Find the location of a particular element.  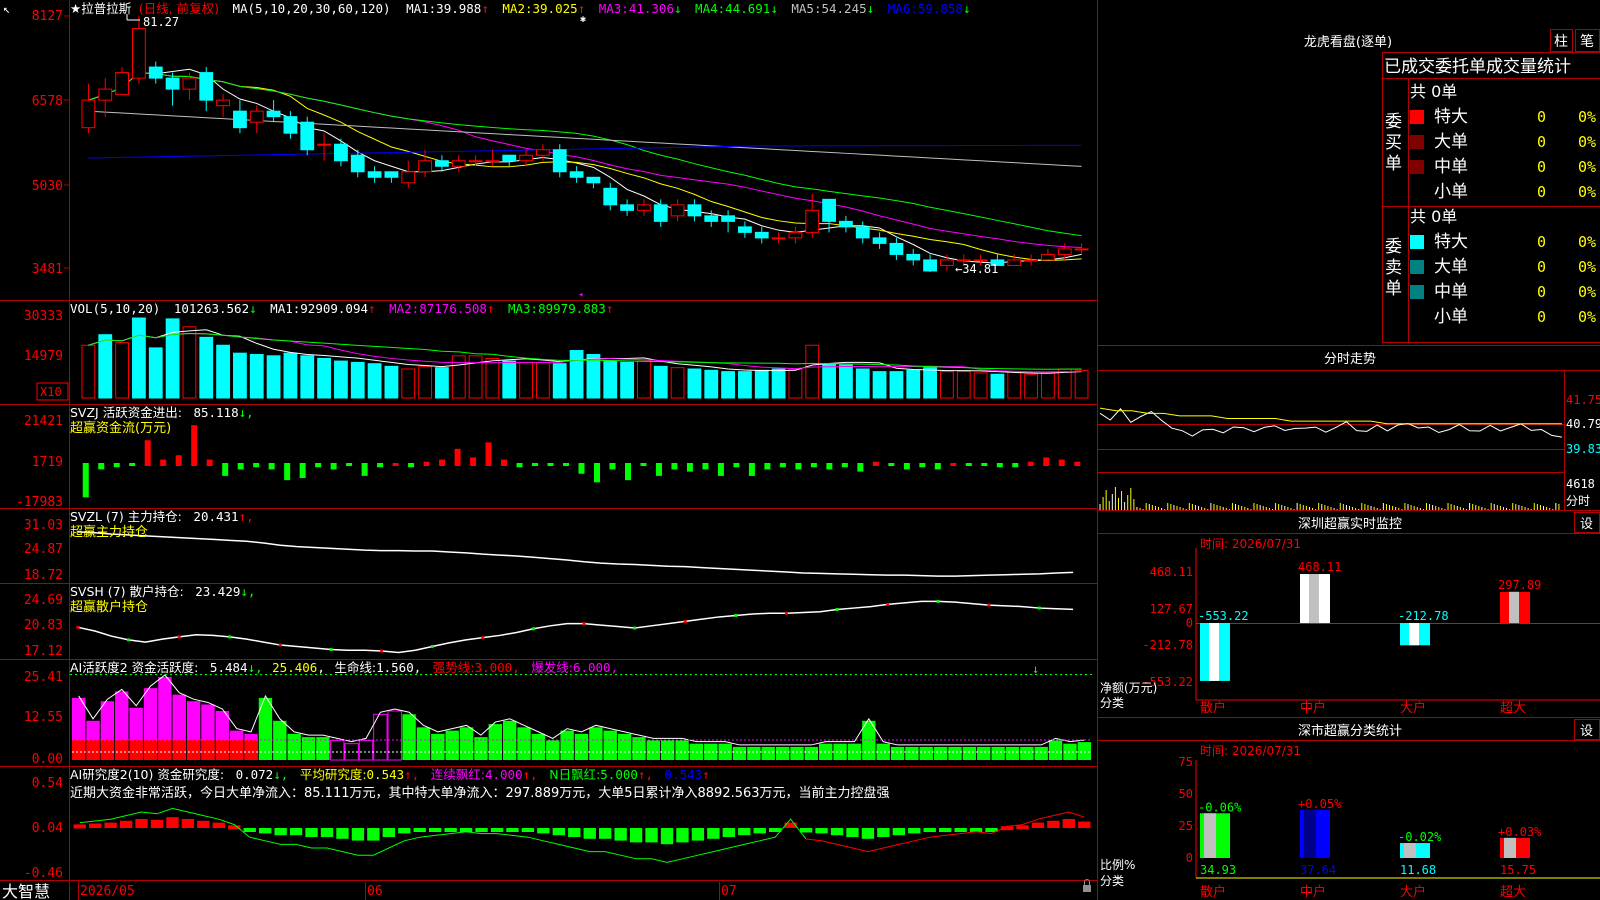

monitor-category: 散户 is located at coordinates (1213, 708).